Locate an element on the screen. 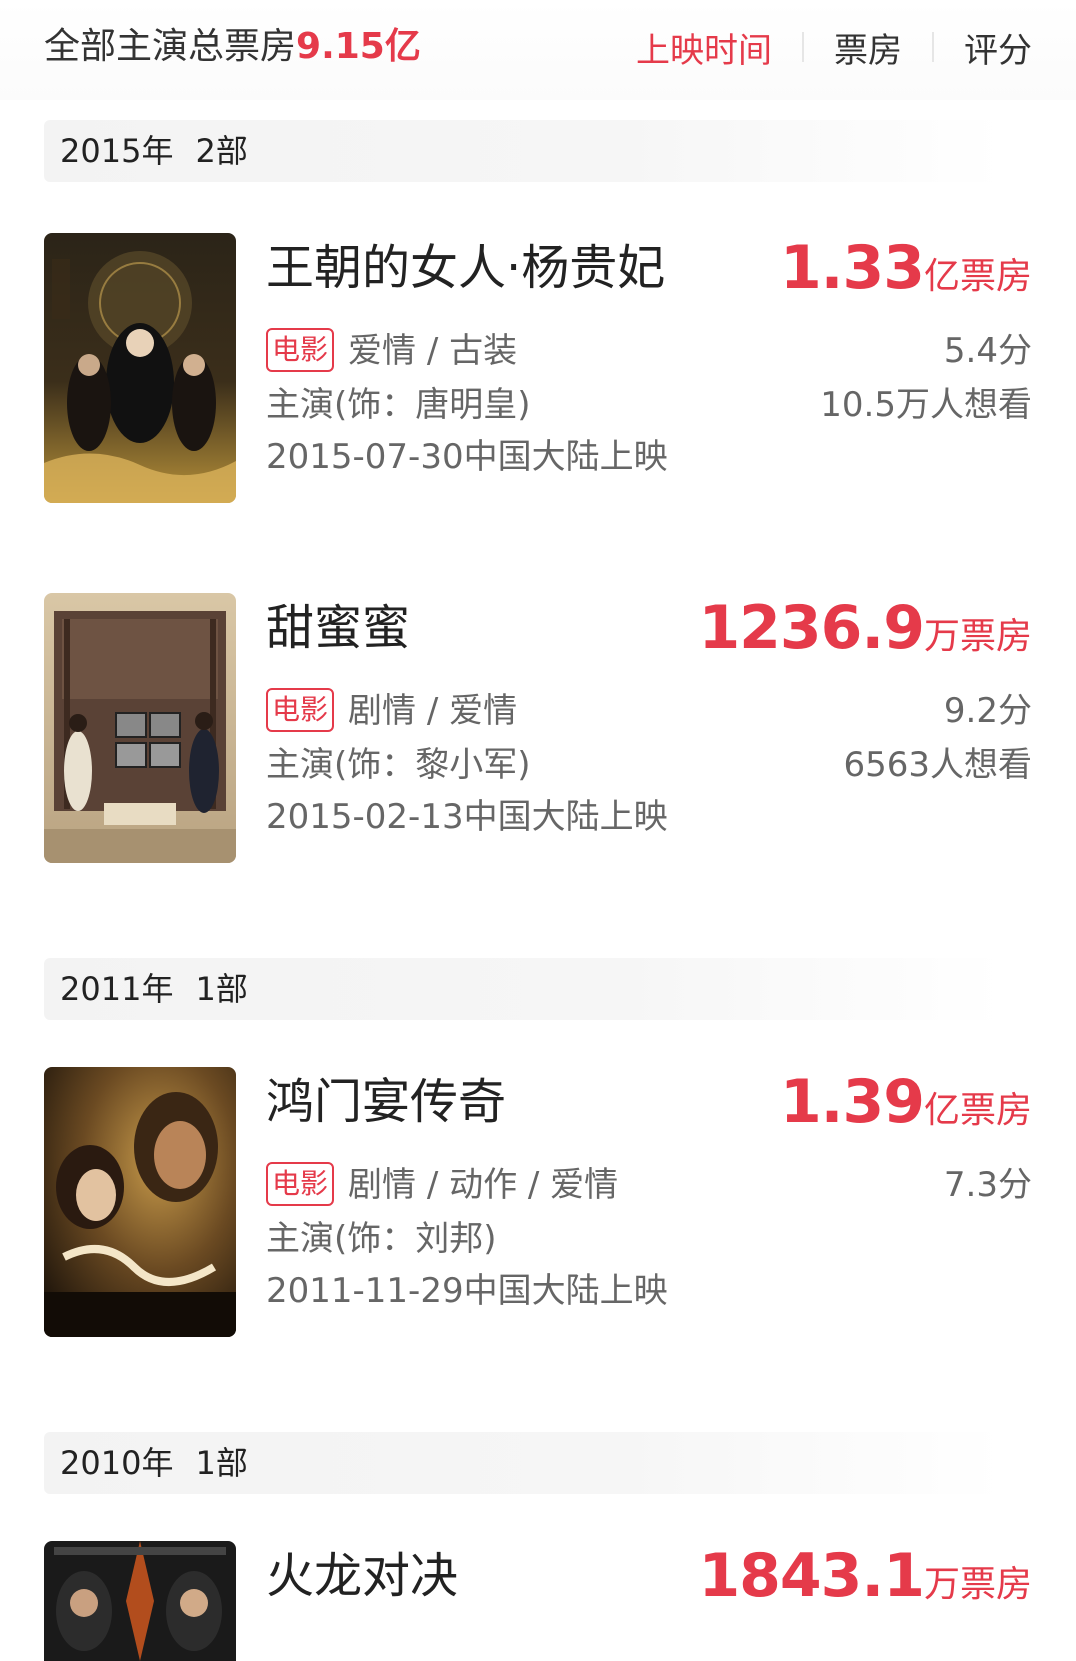 Image resolution: width=1076 pixels, height=1661 pixels. summary-label: 全部主演总票房 is located at coordinates (170, 46).